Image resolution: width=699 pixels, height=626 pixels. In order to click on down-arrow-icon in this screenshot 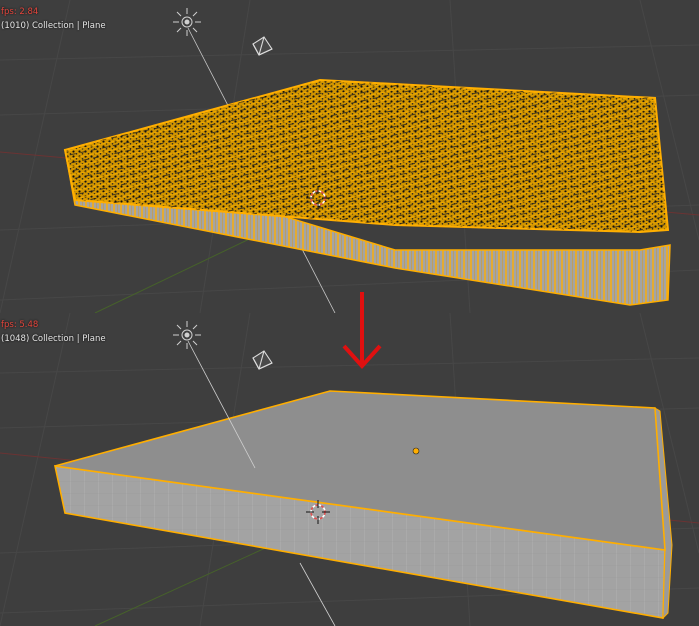, I will do `click(362, 330)`.